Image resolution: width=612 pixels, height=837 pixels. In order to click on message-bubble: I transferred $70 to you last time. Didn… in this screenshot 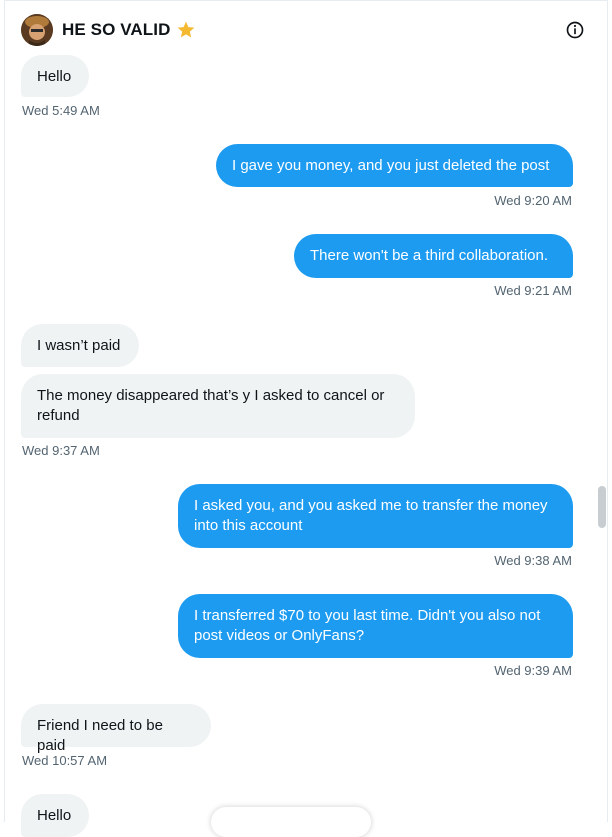, I will do `click(375, 626)`.